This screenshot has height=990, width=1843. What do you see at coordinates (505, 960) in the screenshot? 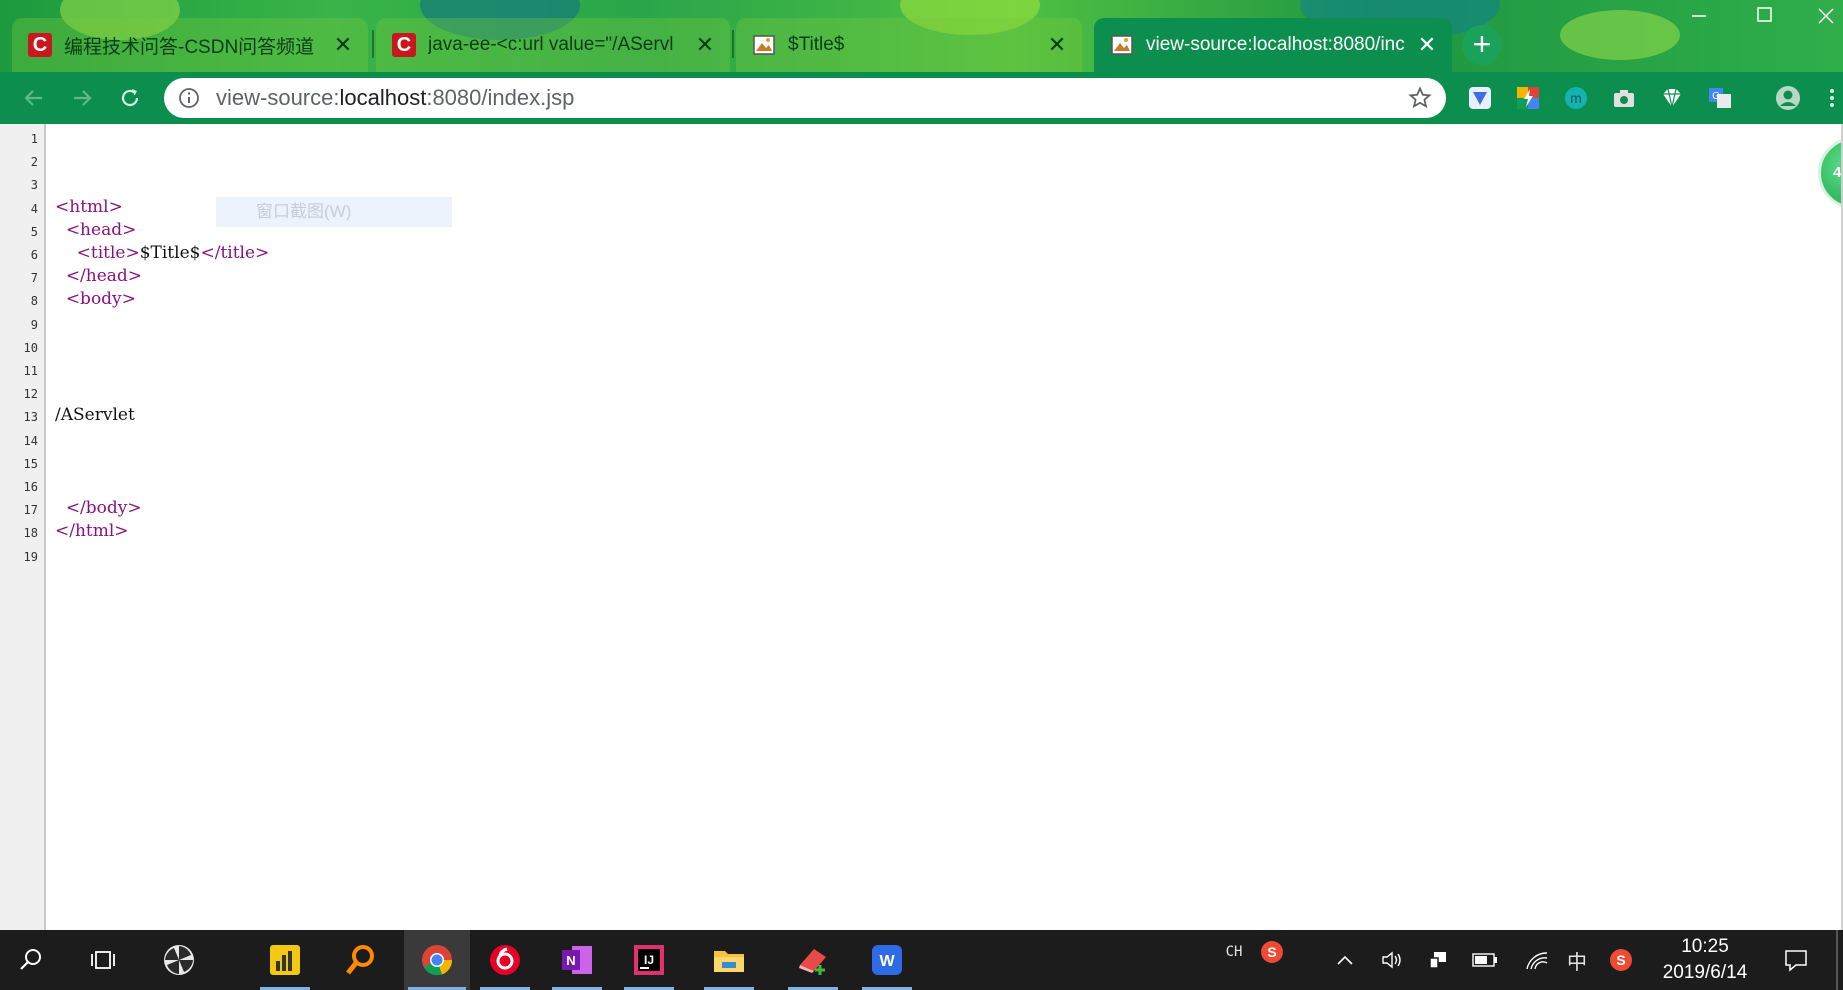
I see `netease-music-icon` at bounding box center [505, 960].